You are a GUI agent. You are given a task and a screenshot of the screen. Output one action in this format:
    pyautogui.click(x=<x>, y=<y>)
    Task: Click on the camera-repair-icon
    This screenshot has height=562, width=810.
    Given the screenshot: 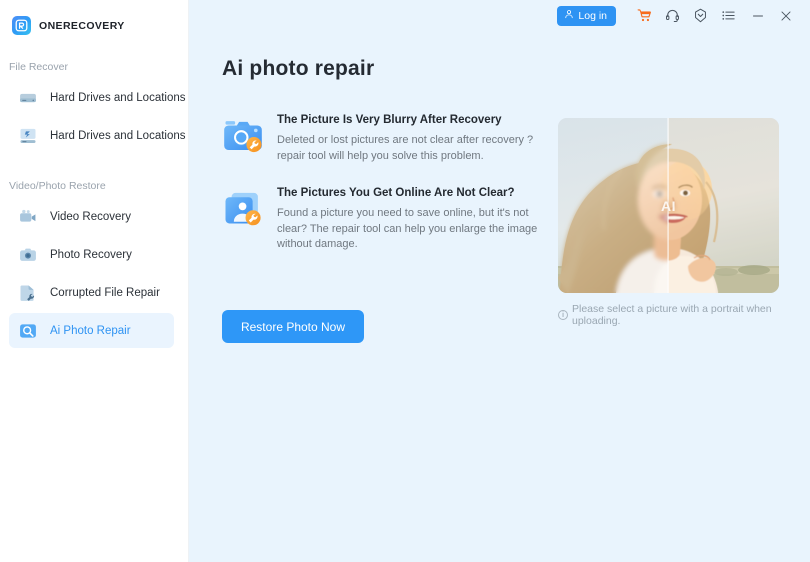 What is the action you would take?
    pyautogui.click(x=243, y=136)
    